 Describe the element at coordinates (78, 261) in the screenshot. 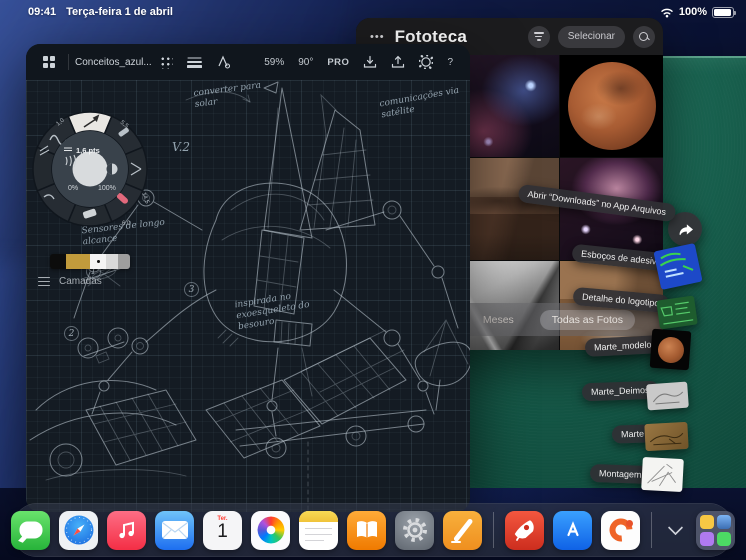

I see `swatch-gold` at that location.